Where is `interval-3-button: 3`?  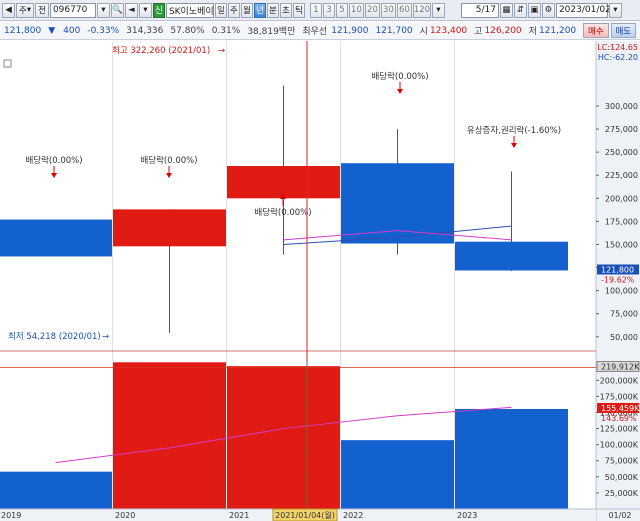 interval-3-button: 3 is located at coordinates (328, 10).